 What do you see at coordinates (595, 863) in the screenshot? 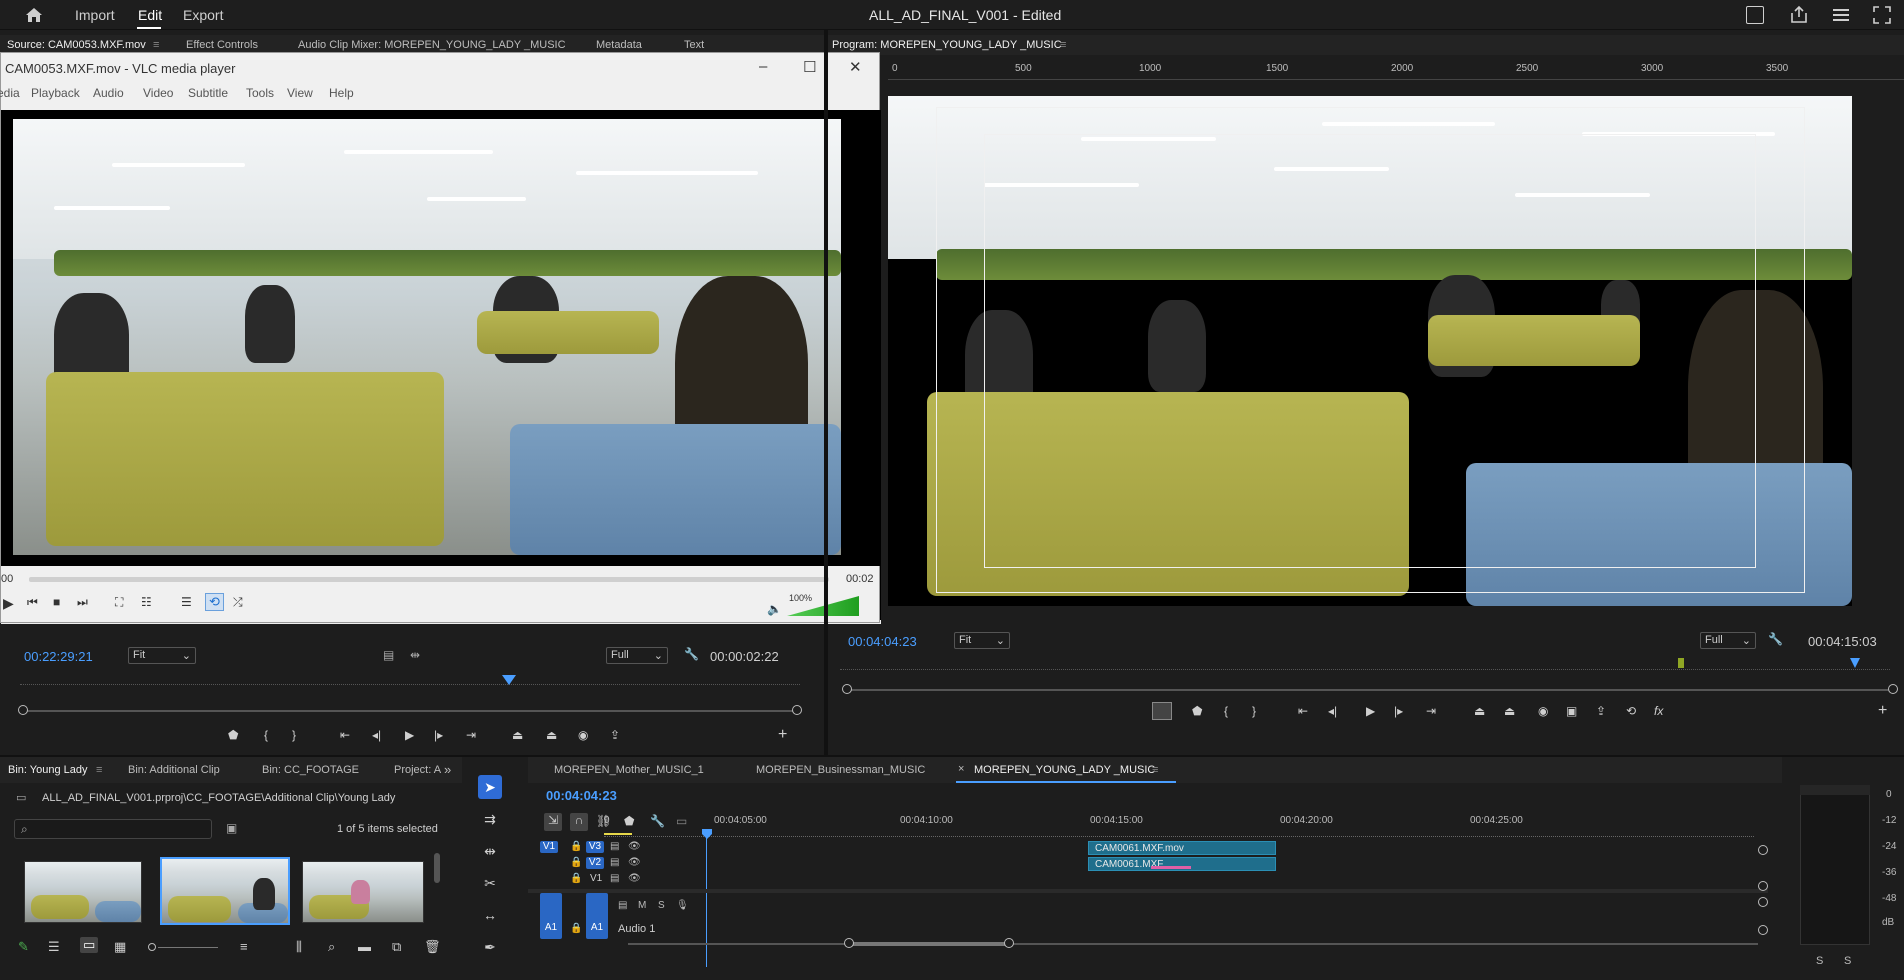
I see `track-target-v2: V2` at bounding box center [595, 863].